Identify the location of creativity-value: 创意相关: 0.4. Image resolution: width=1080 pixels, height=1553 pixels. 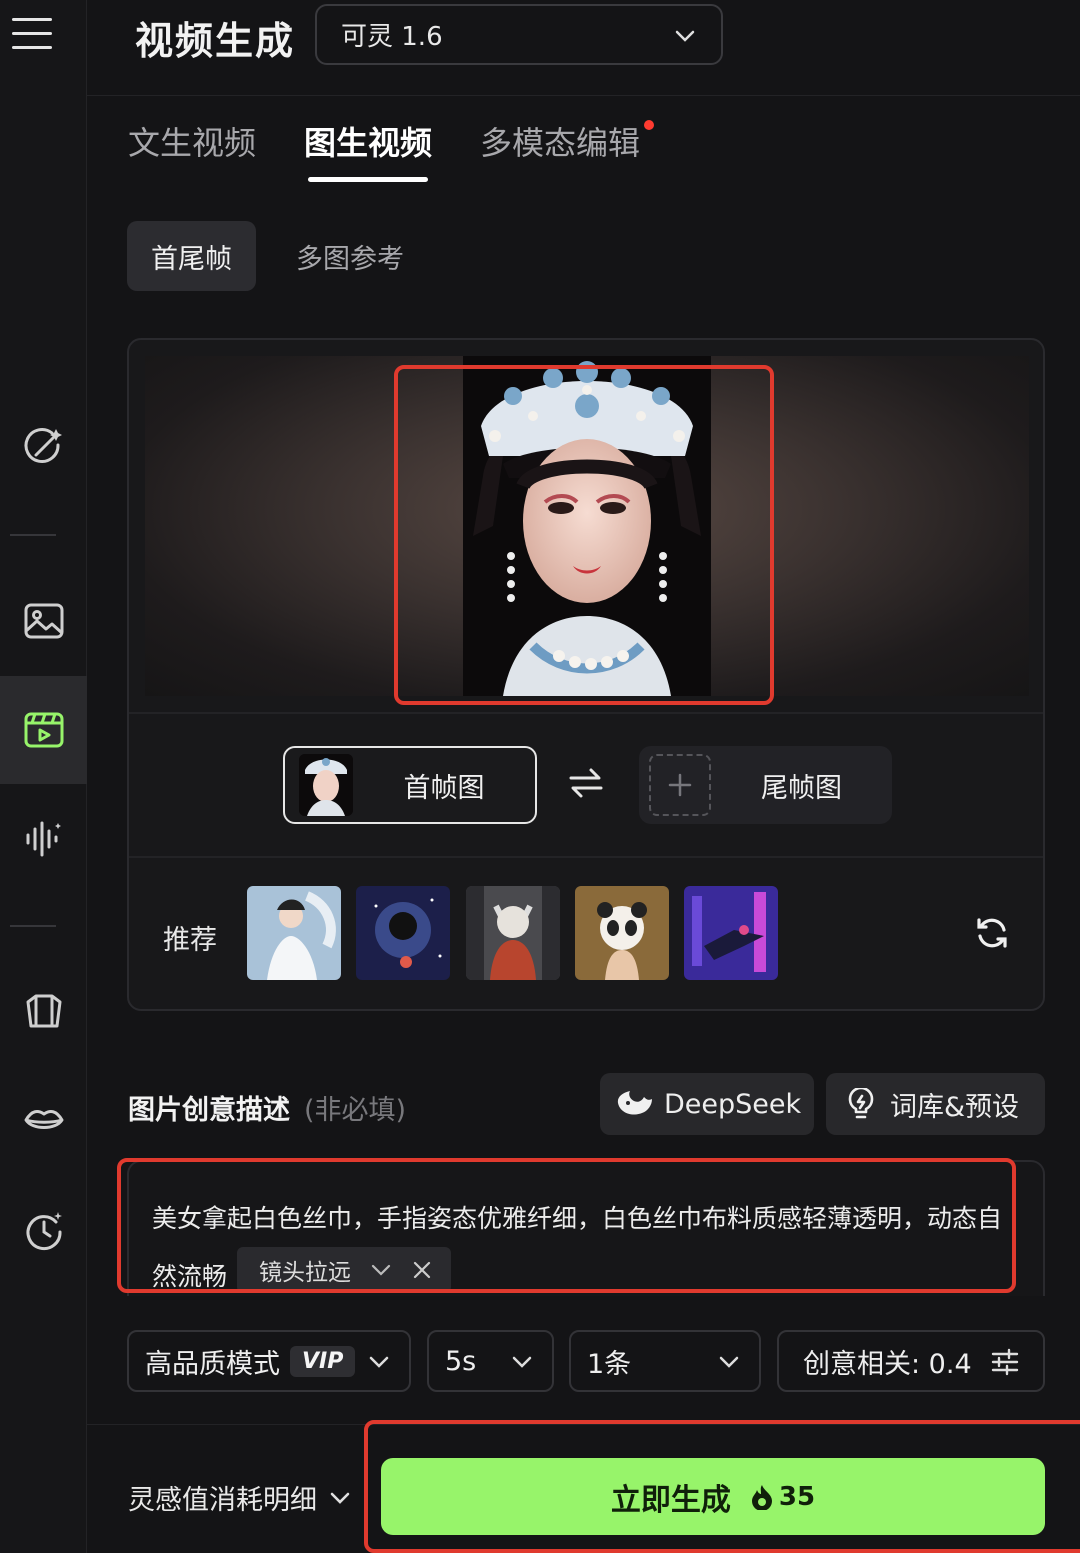
(887, 1364).